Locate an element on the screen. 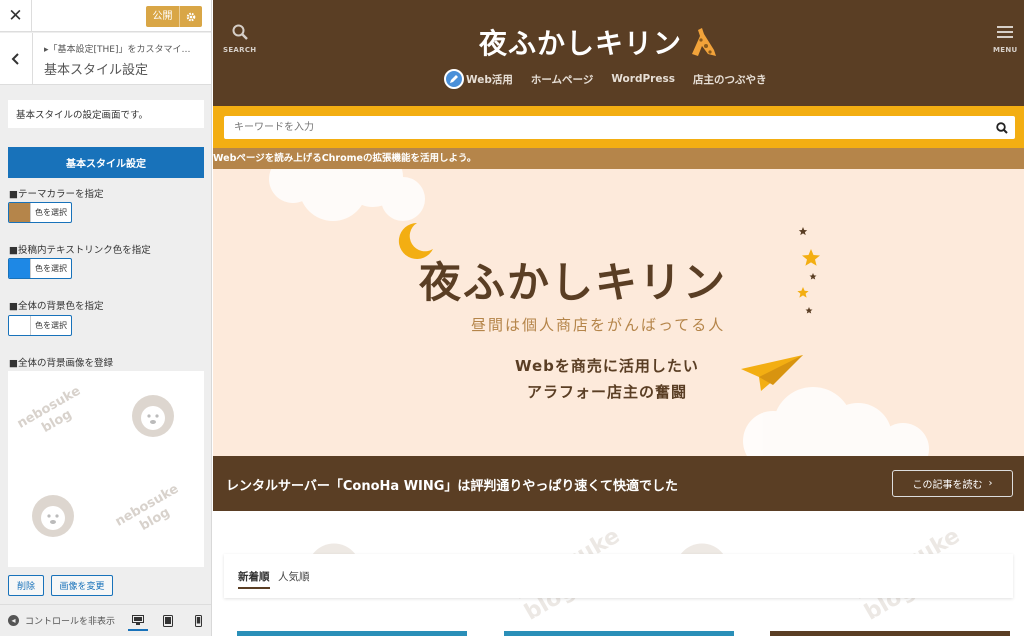 The height and width of the screenshot is (636, 1024). read-article-label: この記事を読む is located at coordinates (947, 485).